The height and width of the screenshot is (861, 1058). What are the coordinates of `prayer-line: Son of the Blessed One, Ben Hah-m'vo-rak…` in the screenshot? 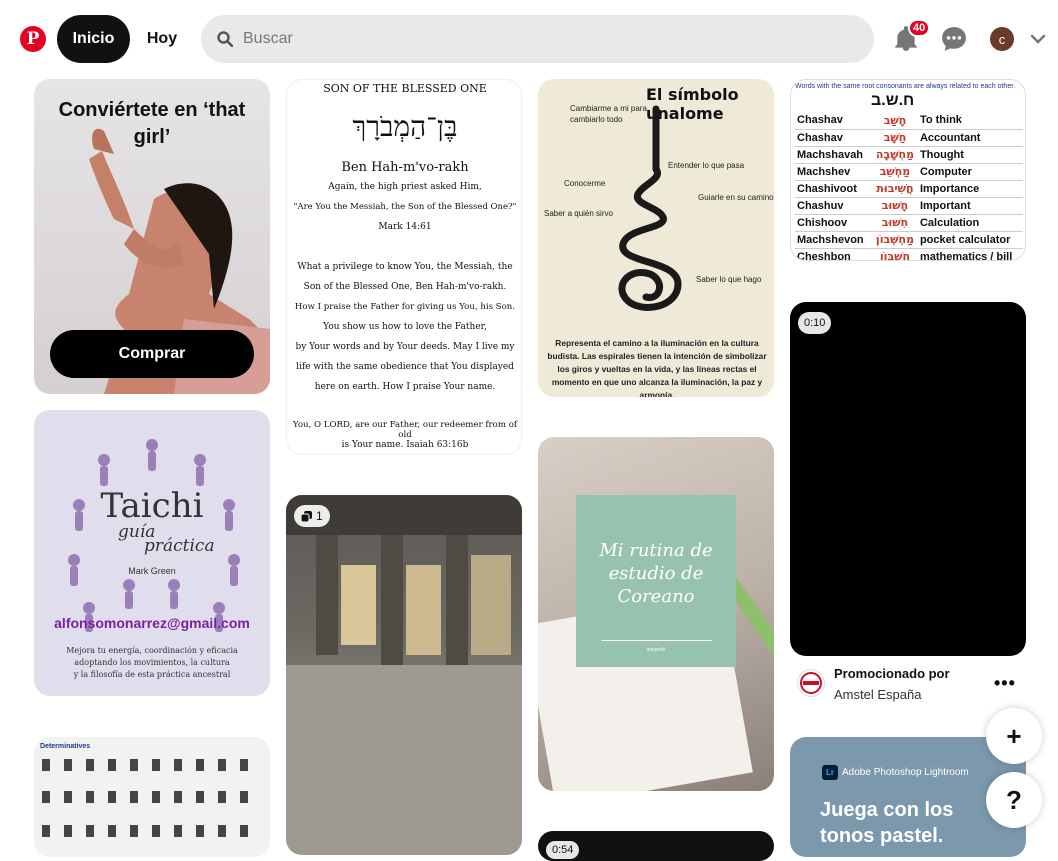 It's located at (405, 287).